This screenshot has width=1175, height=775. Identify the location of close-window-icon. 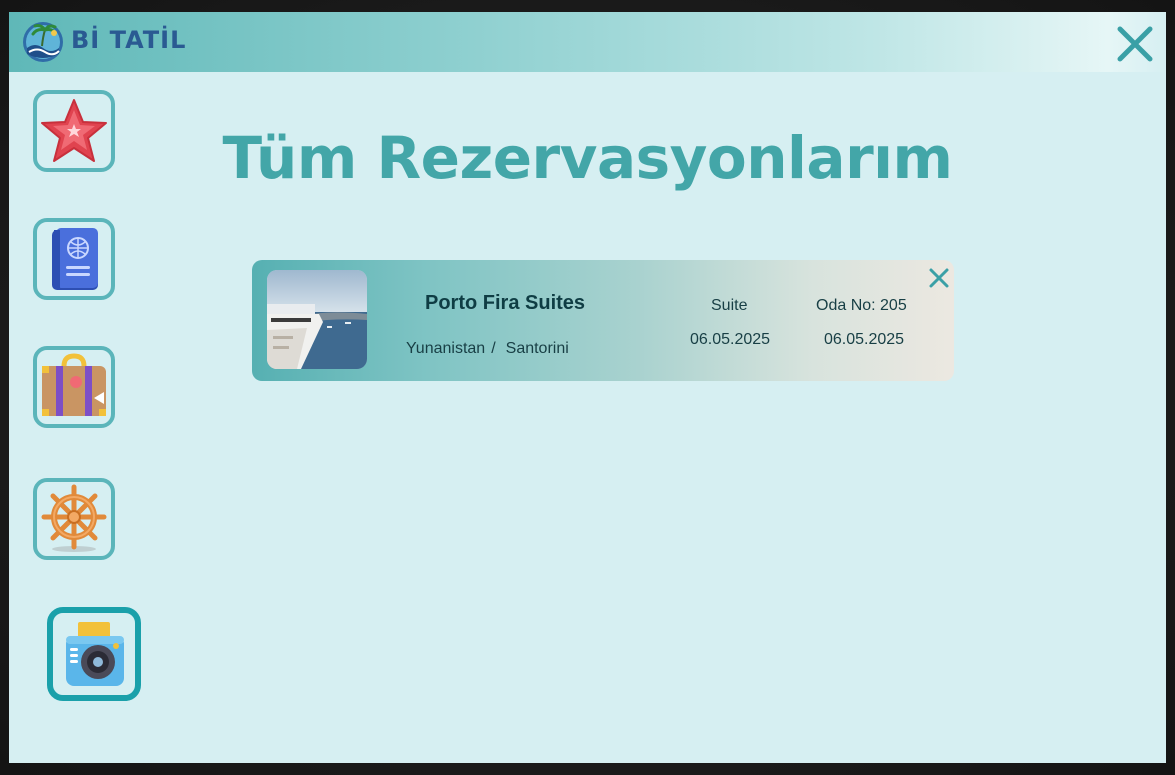
(1135, 44).